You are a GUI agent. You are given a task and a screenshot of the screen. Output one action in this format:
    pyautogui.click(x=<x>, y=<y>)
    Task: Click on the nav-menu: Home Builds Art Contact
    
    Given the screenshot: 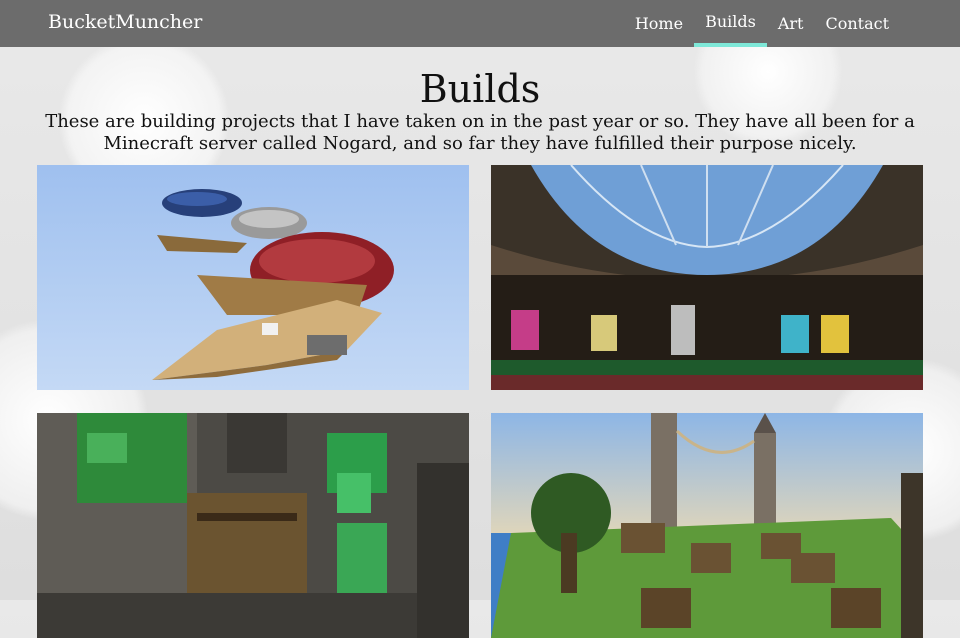 What is the action you would take?
    pyautogui.click(x=762, y=23)
    